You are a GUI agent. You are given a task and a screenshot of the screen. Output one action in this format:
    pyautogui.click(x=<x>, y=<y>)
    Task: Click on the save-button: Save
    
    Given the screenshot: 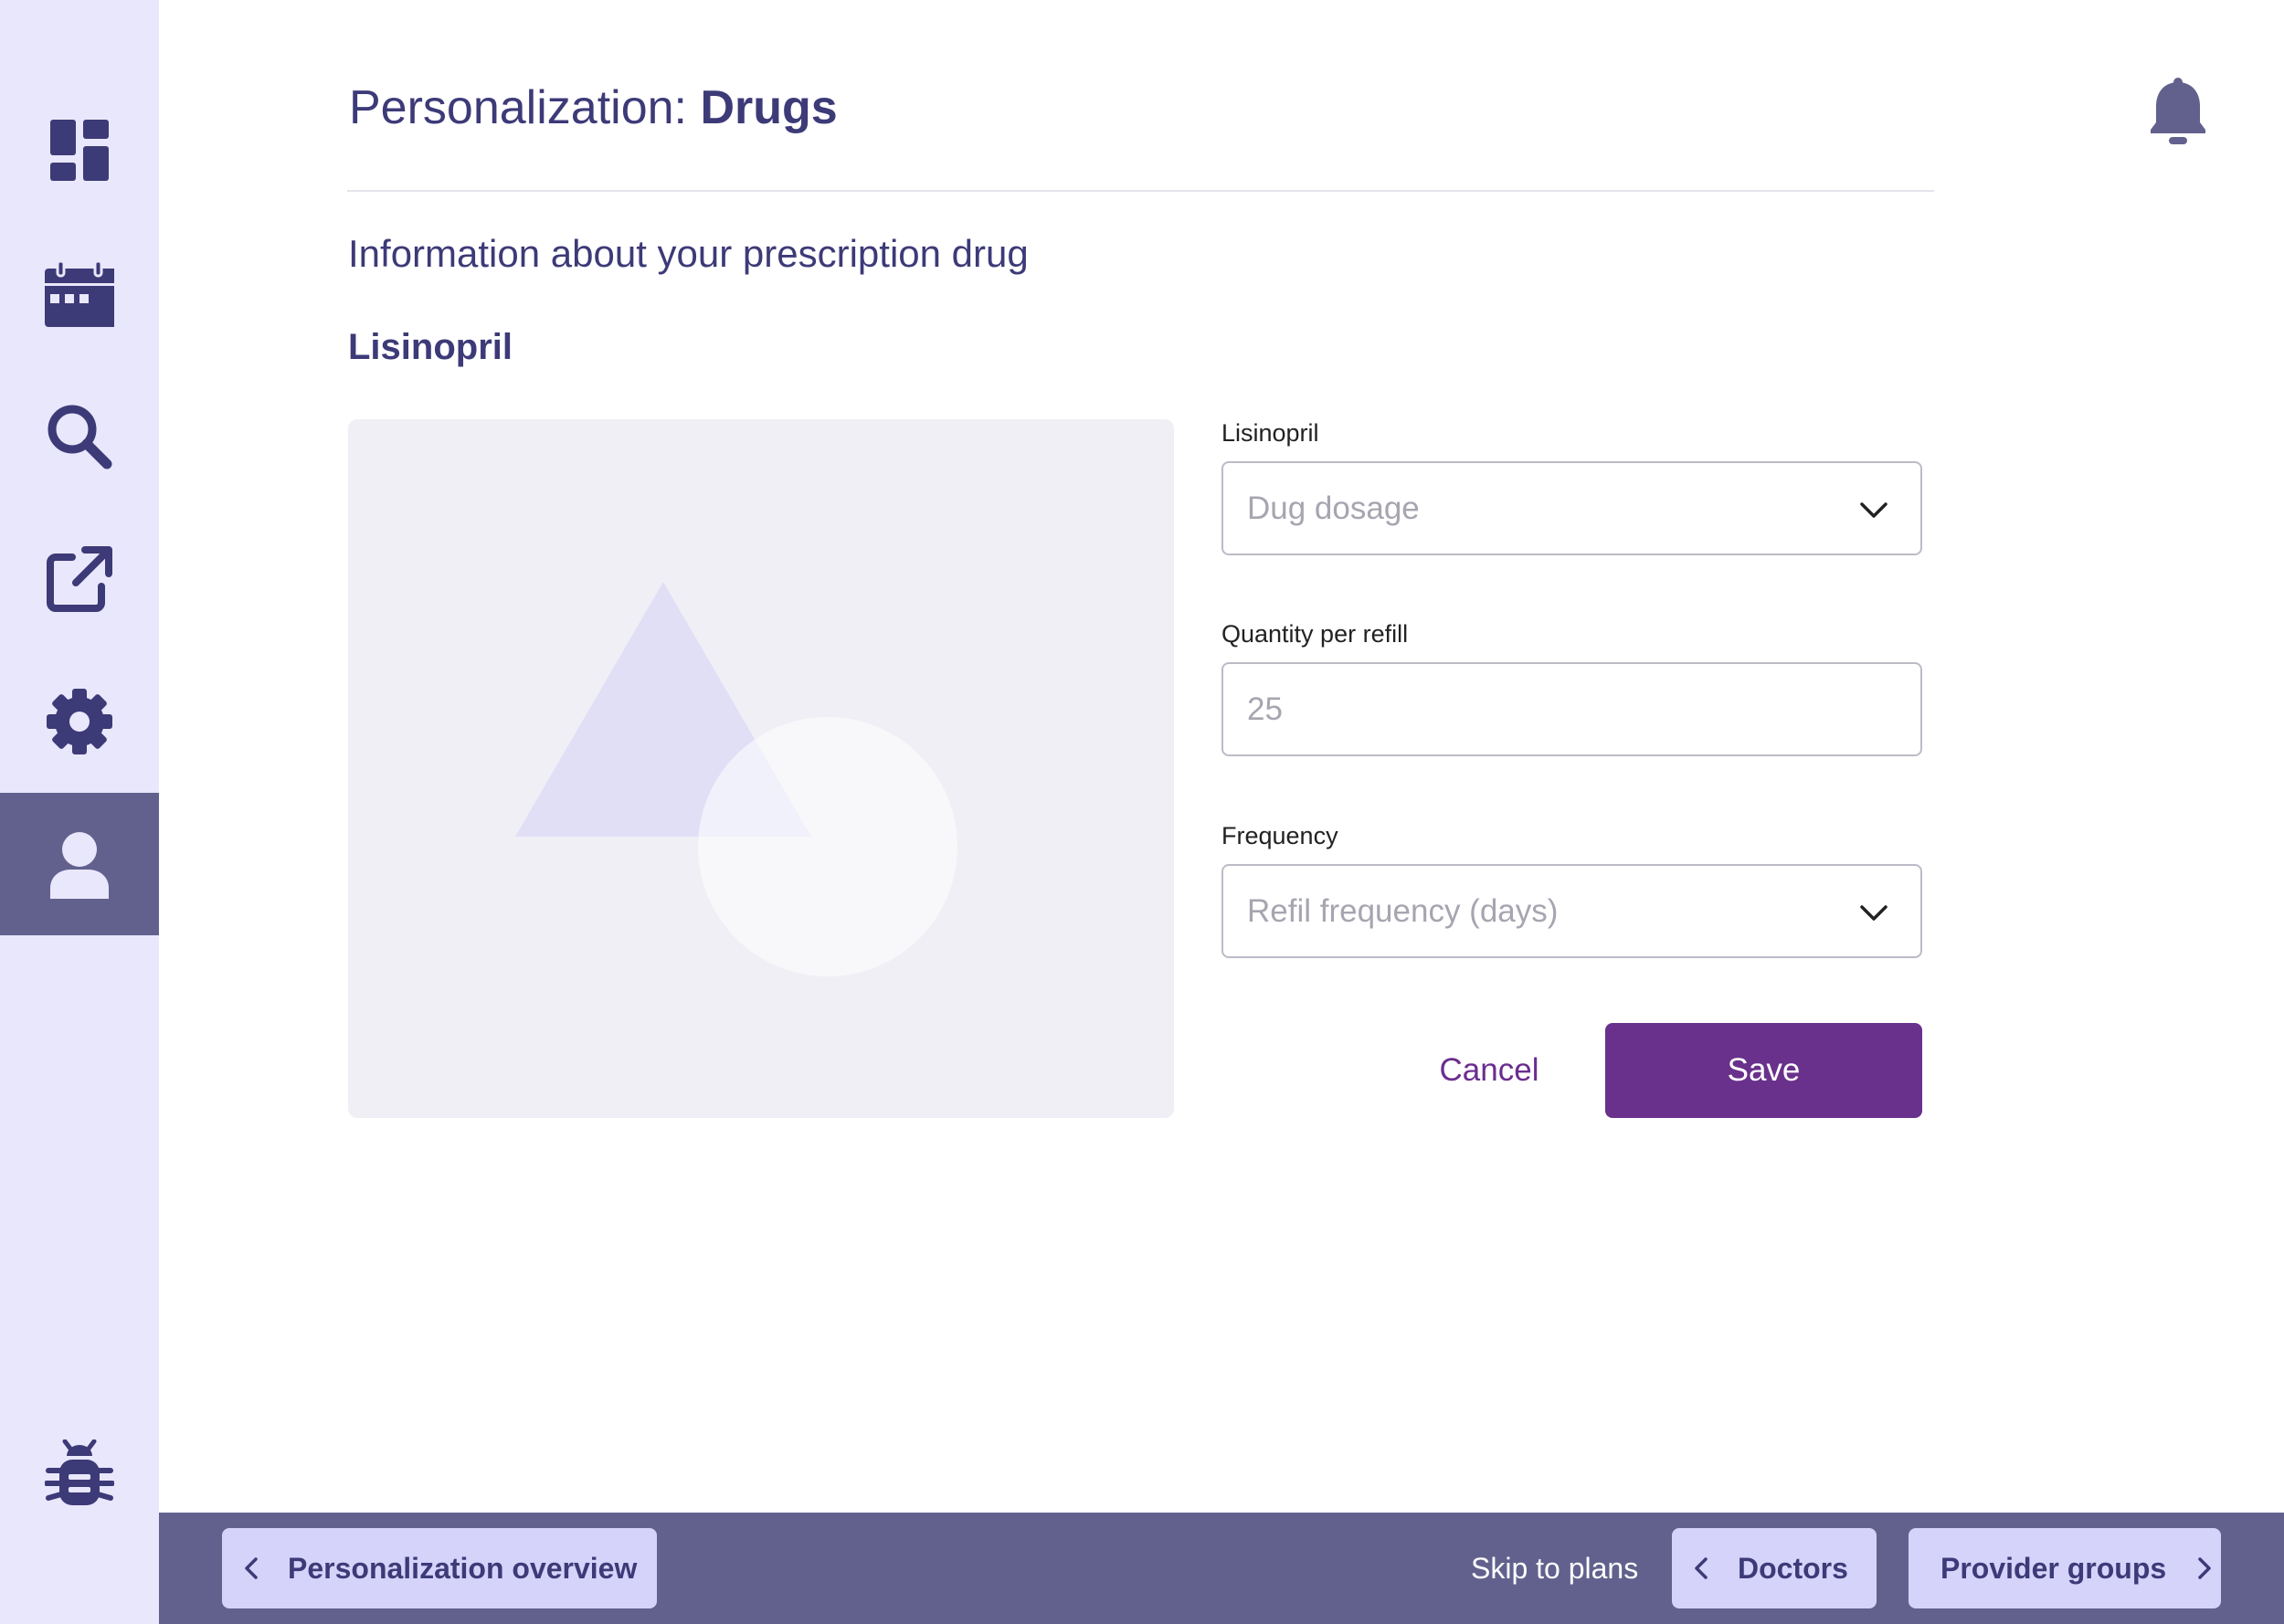 What is the action you would take?
    pyautogui.click(x=1763, y=1070)
    